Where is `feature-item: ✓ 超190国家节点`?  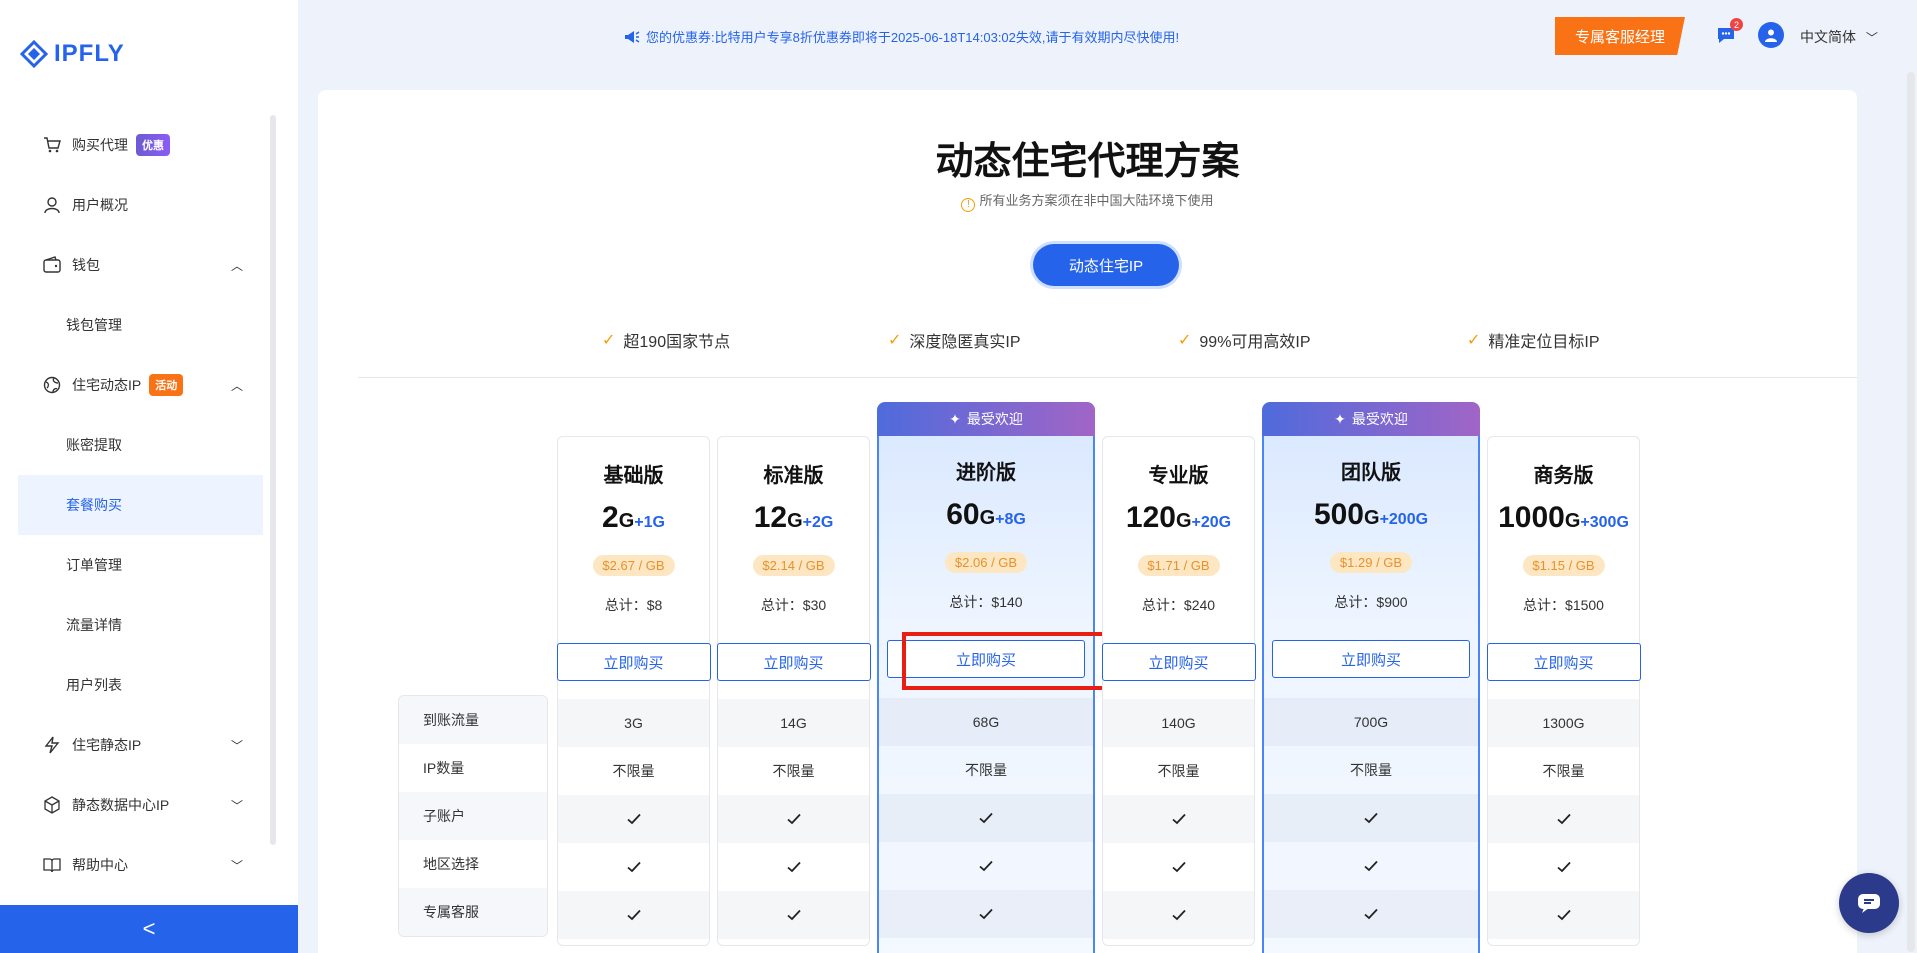
feature-item: ✓ 超190国家节点 is located at coordinates (666, 340).